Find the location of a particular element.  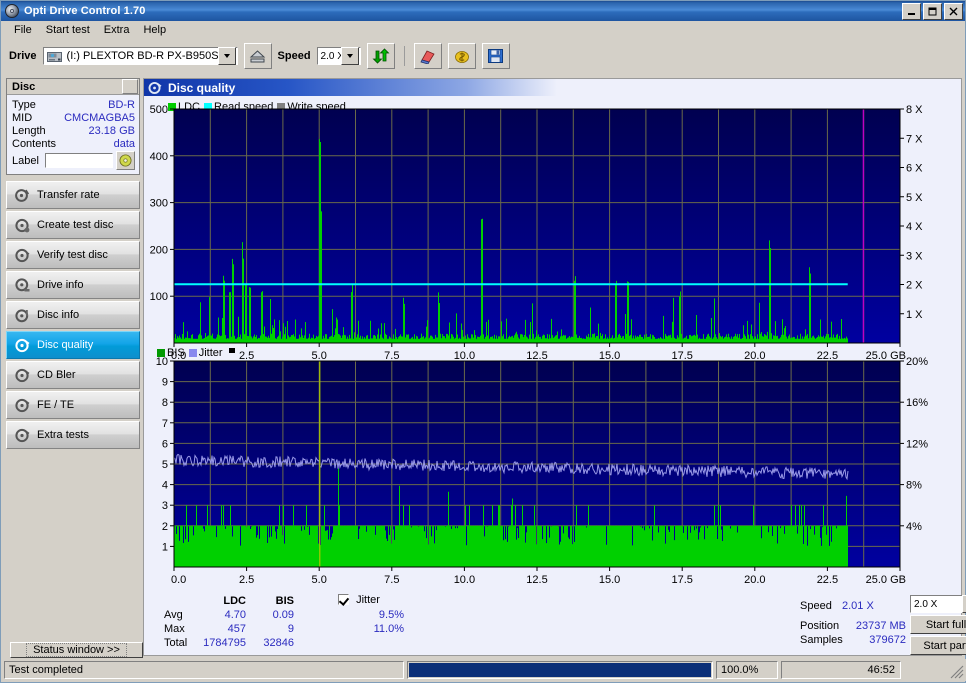

disc-quality-icon is located at coordinates (22, 345).